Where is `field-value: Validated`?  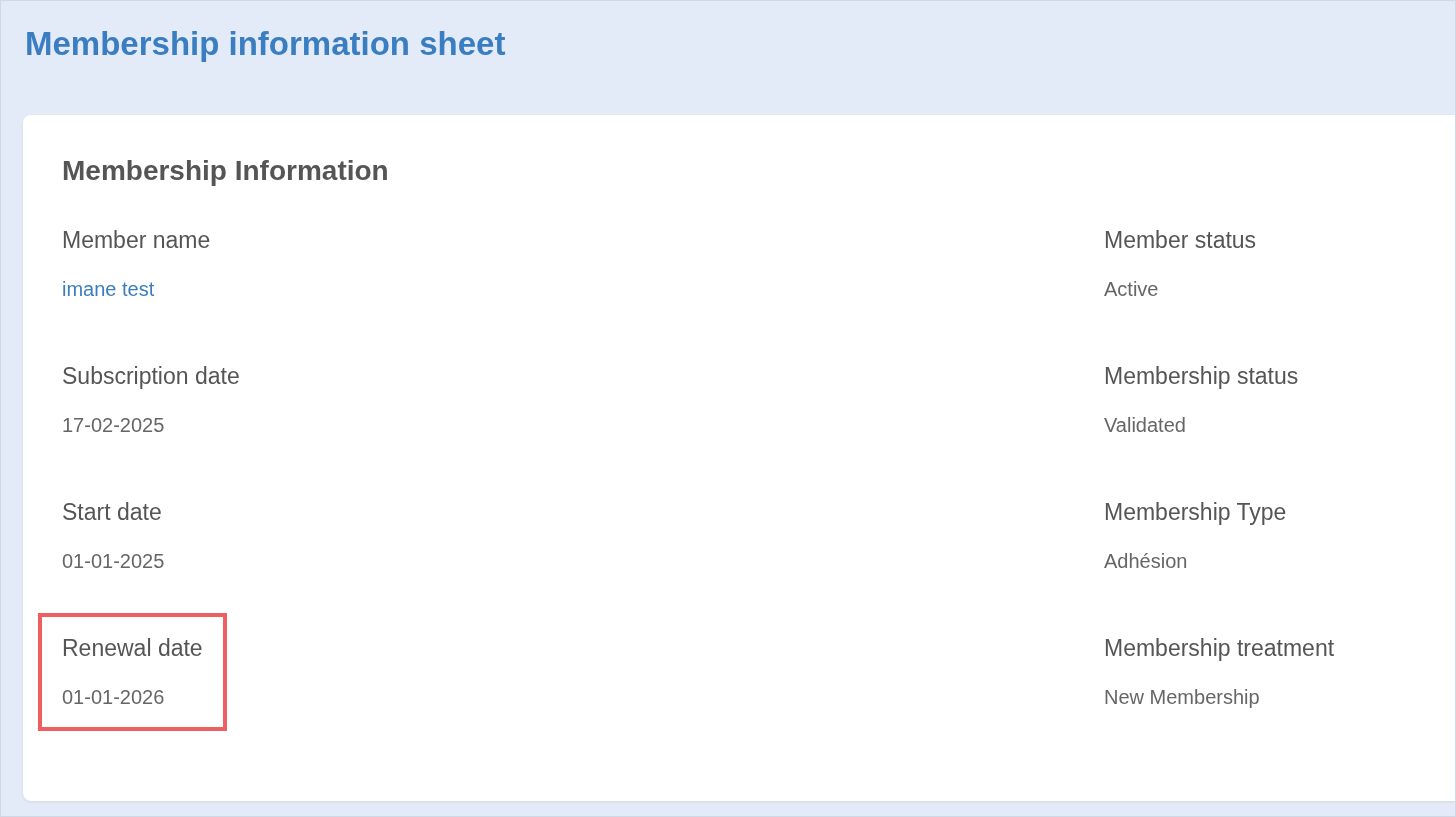 field-value: Validated is located at coordinates (1145, 425).